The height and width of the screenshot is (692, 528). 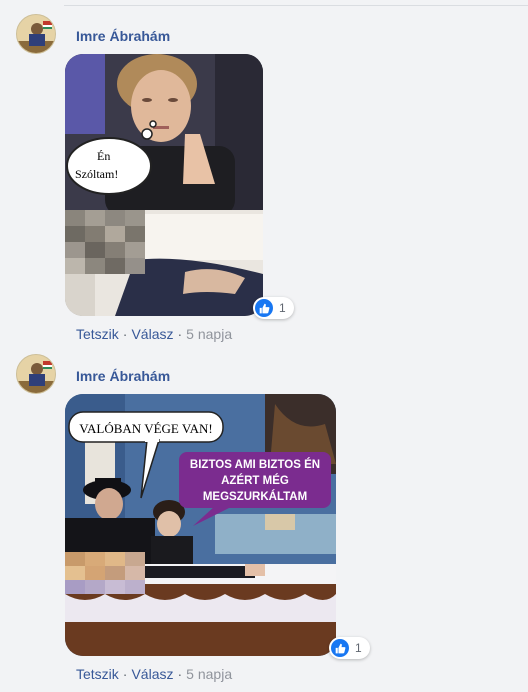 I want to click on caption-purple-line2: AZÉRT MÉG, so click(x=255, y=480).